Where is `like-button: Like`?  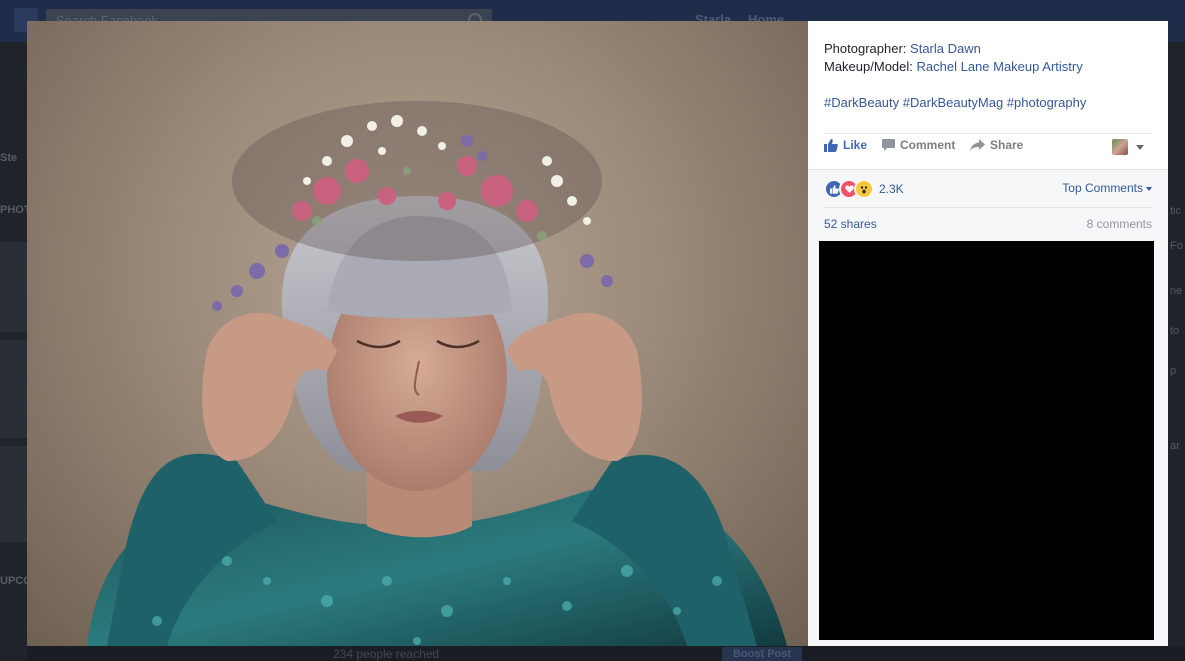 like-button: Like is located at coordinates (845, 145).